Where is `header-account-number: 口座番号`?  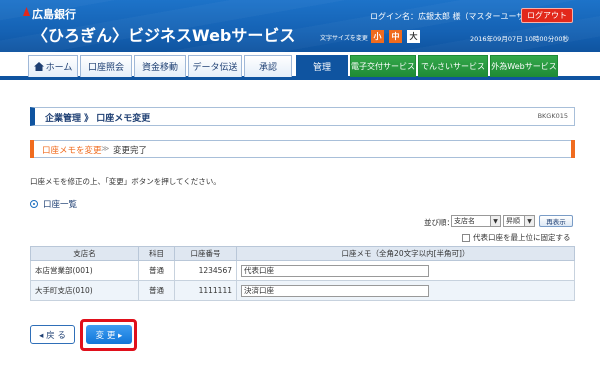
header-account-number: 口座番号 is located at coordinates (205, 253).